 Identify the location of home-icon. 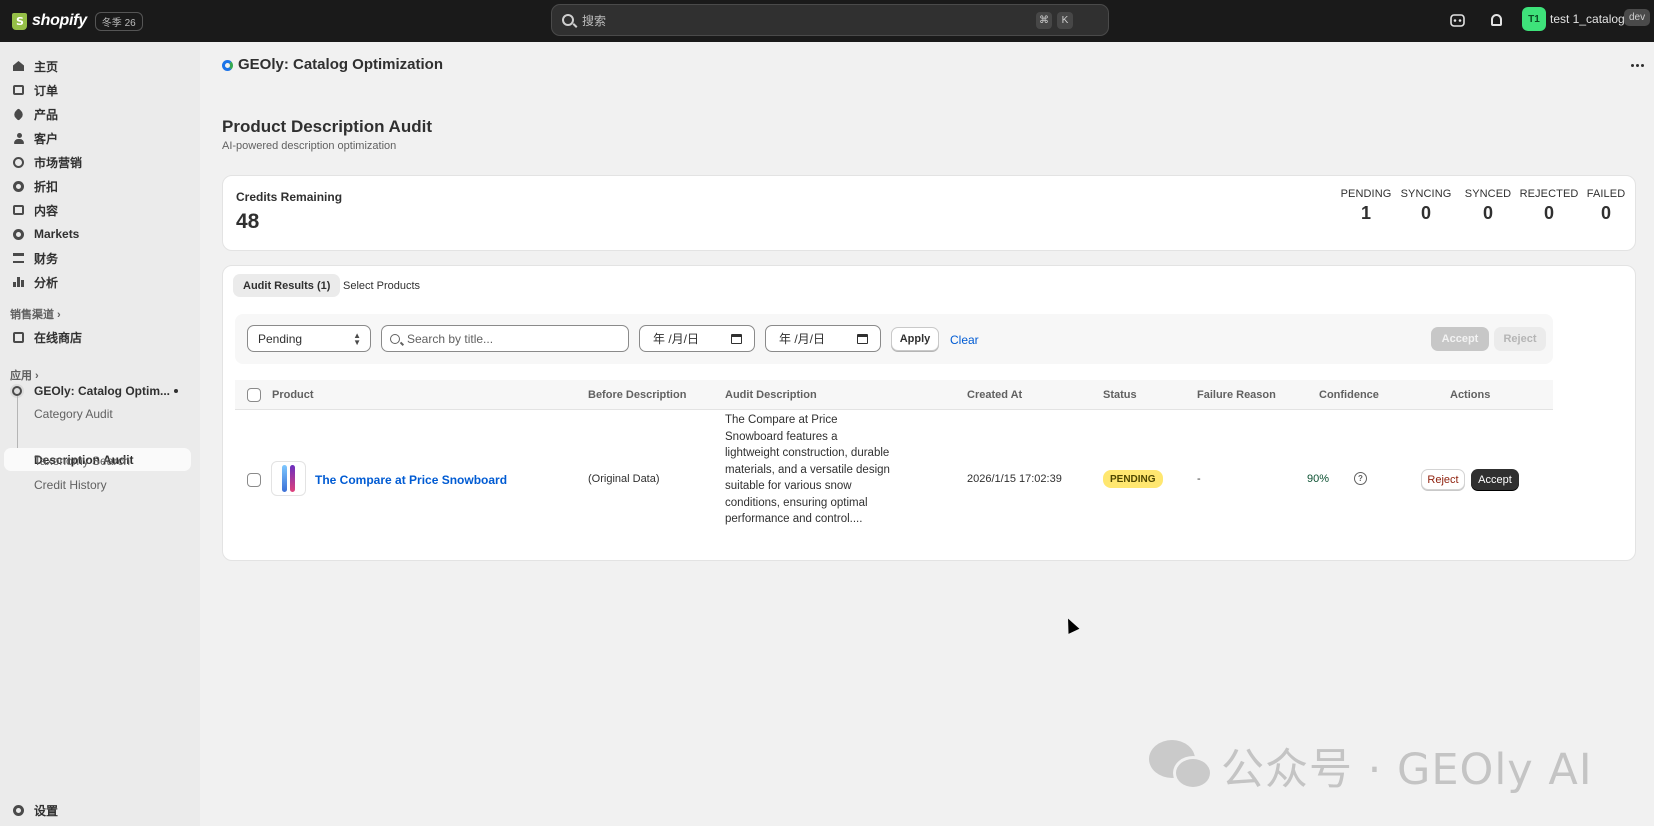
(18, 66).